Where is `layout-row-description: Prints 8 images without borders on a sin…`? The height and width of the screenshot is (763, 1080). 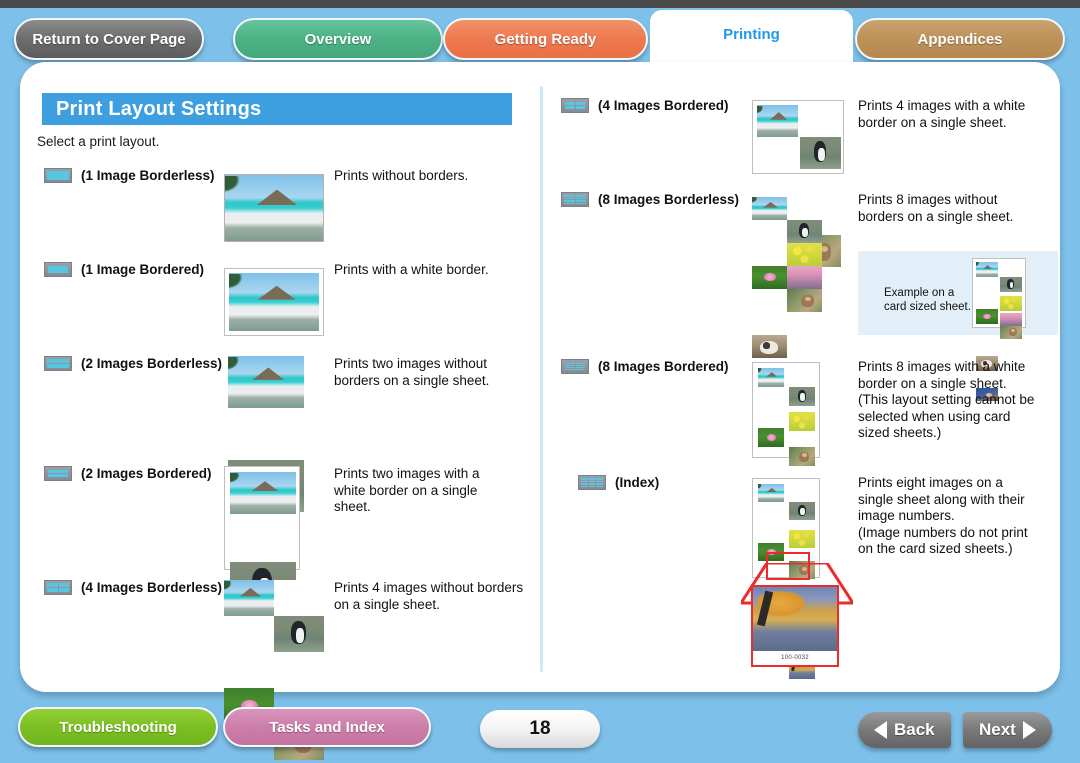 layout-row-description: Prints 8 images without borders on a sin… is located at coordinates (936, 208).